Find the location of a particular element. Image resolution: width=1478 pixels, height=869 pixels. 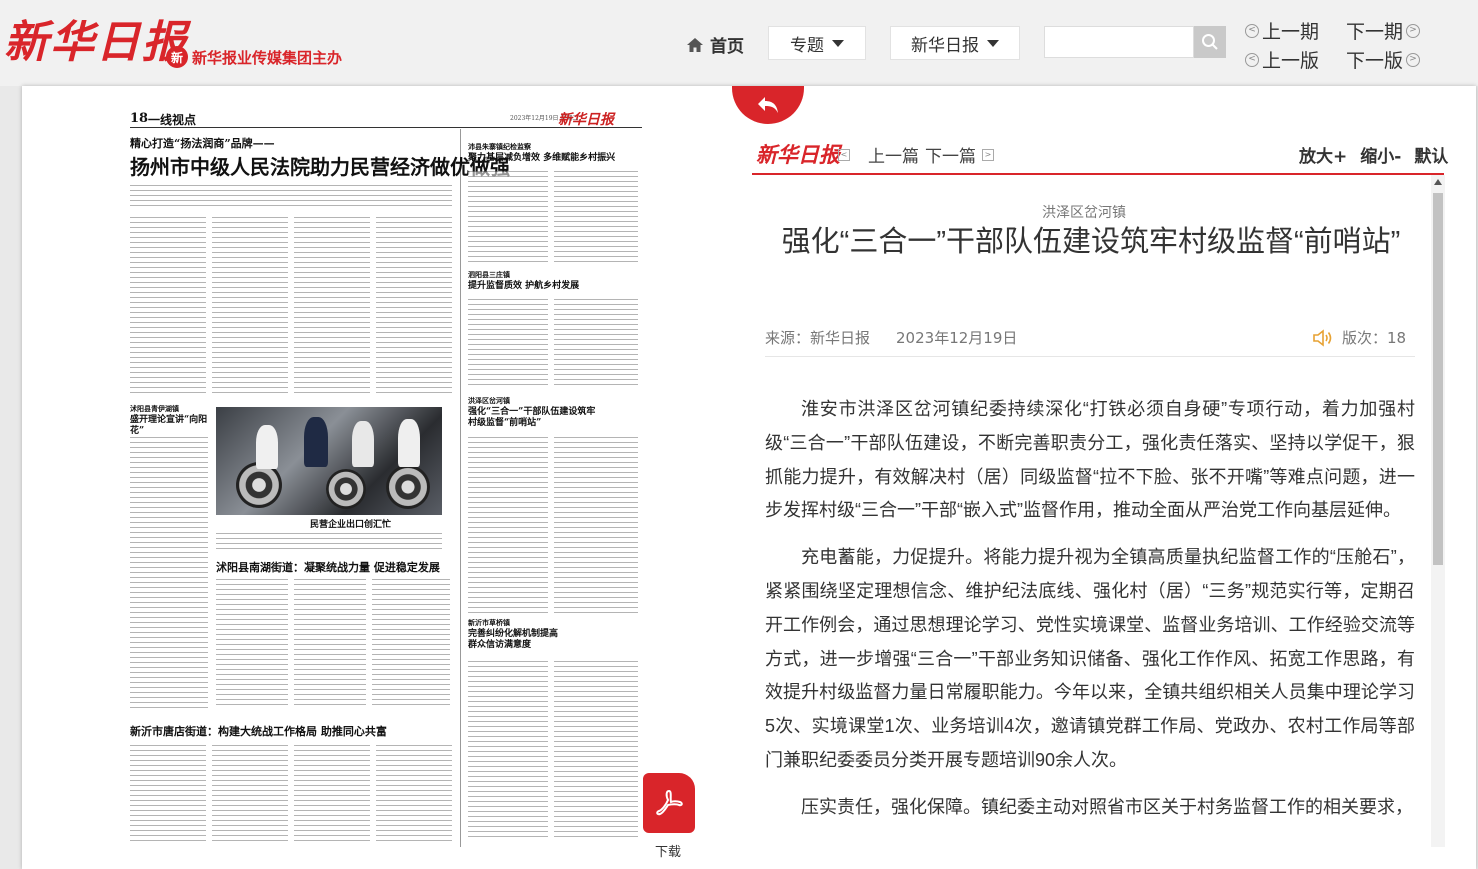

right-kicker-2: 泗阳县三庄镇 is located at coordinates (489, 274).